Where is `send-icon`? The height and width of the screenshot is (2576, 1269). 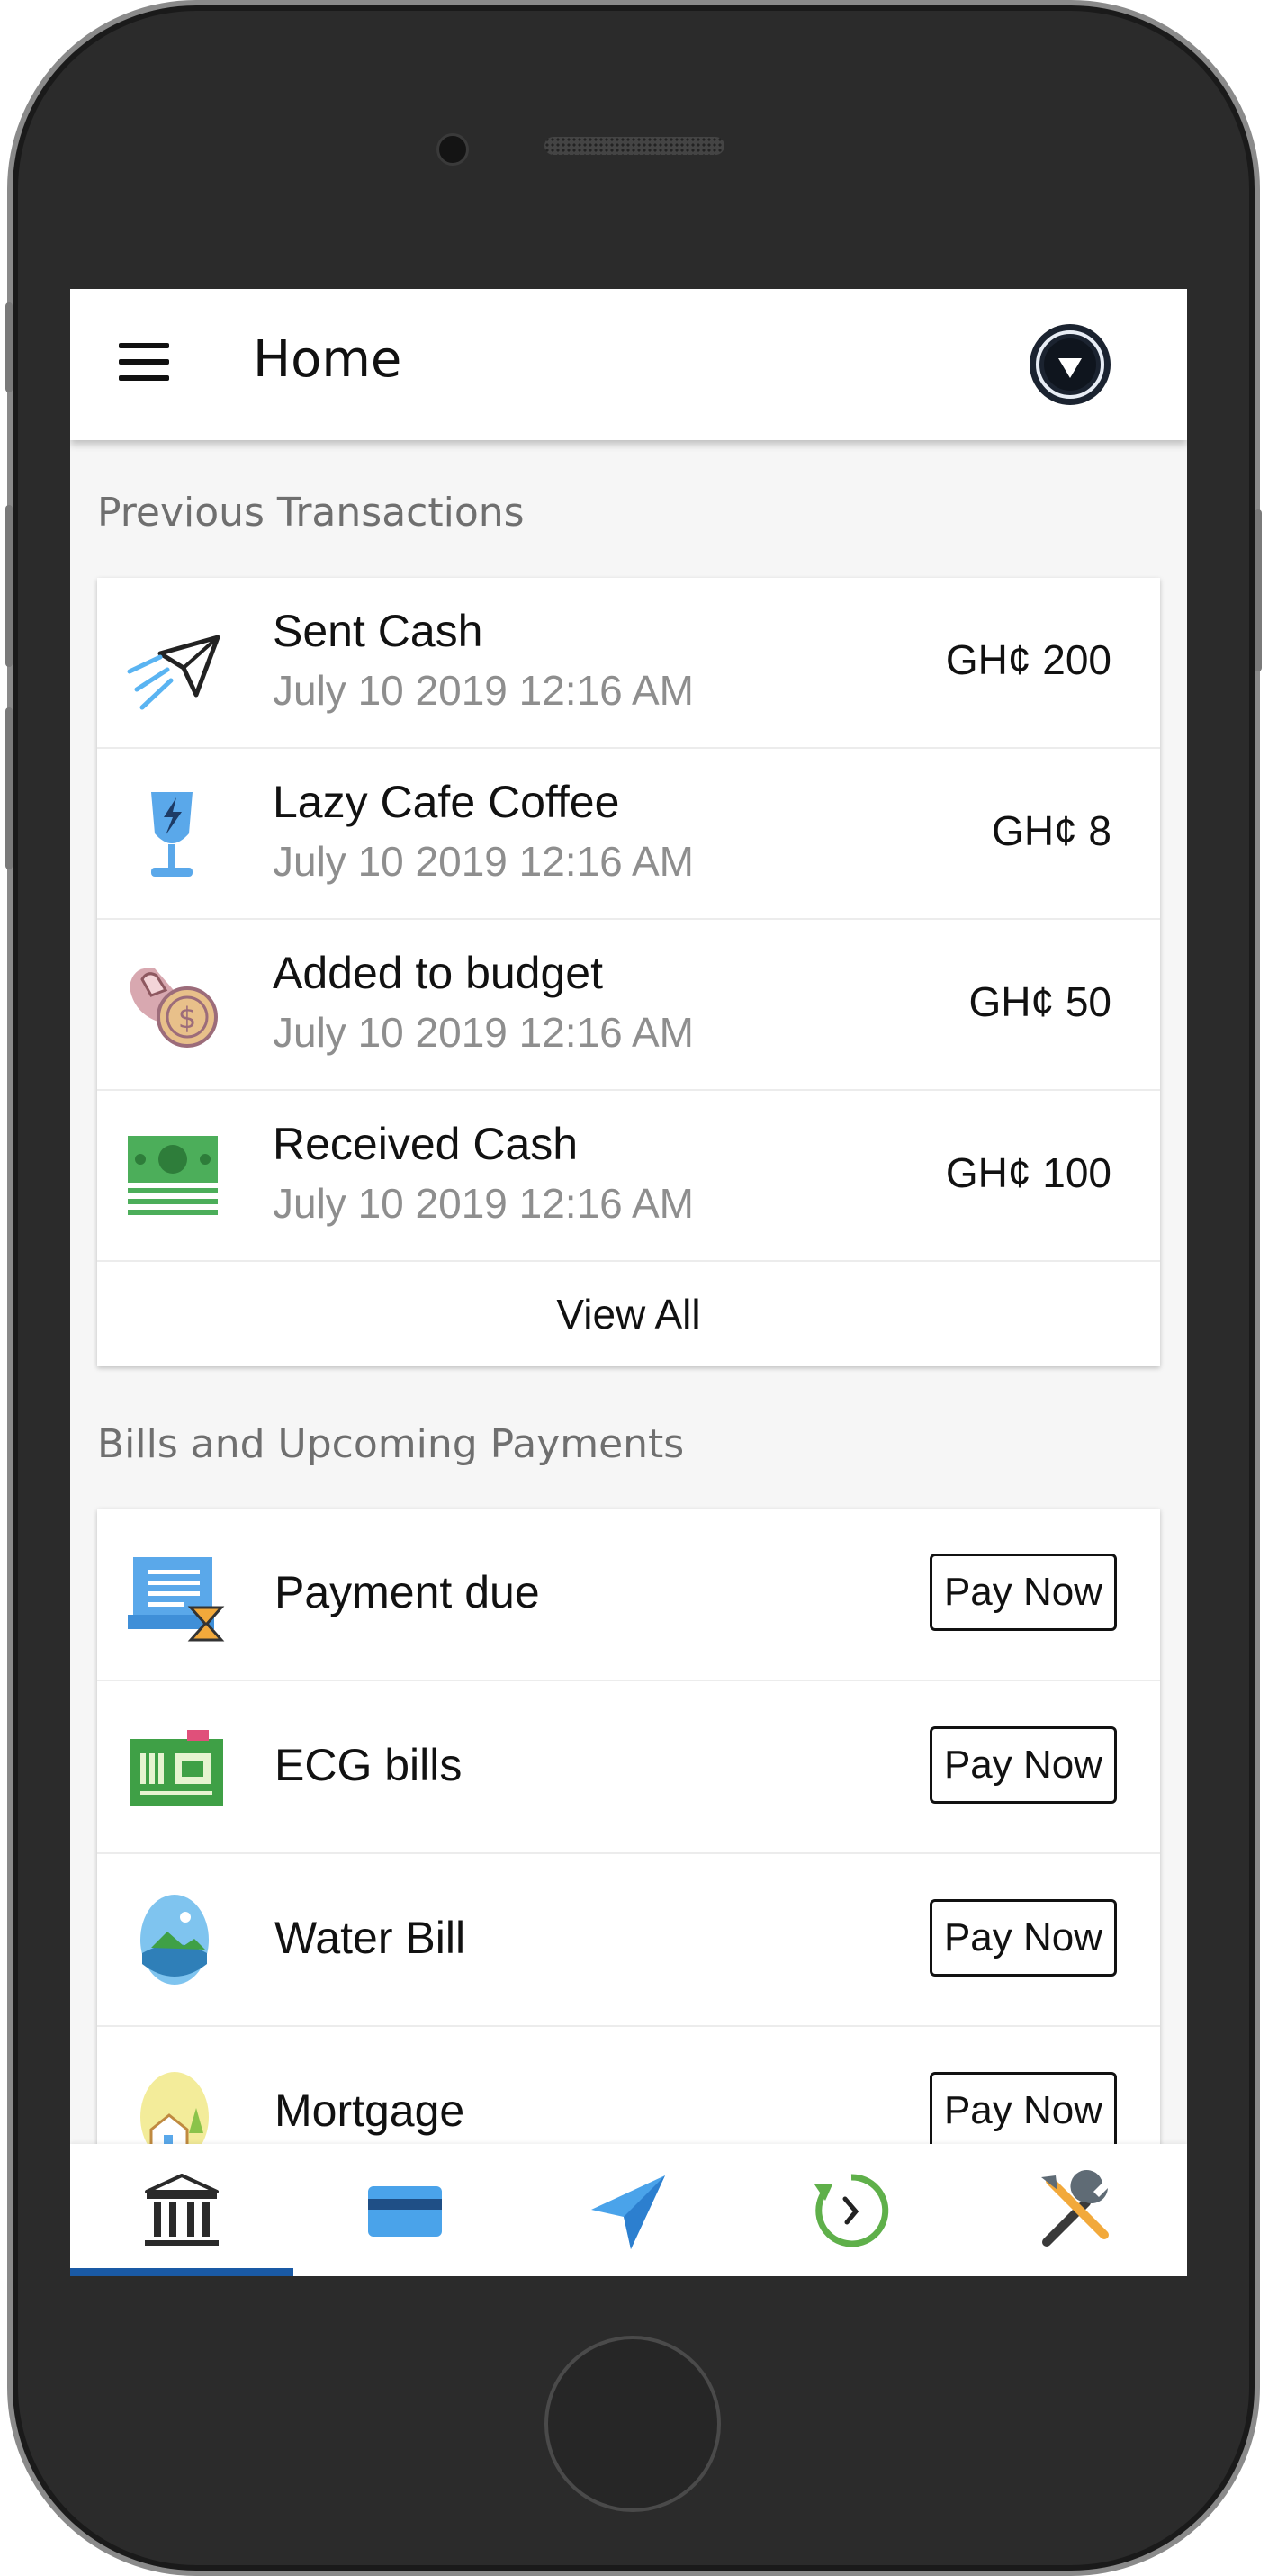 send-icon is located at coordinates (628, 2212).